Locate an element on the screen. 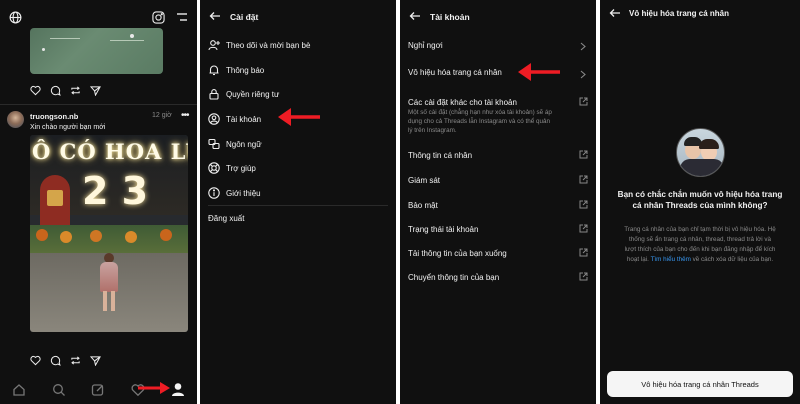 The height and width of the screenshot is (404, 800). neon-sign-text: Ô CÓ HOA LU is located at coordinates (110, 151).